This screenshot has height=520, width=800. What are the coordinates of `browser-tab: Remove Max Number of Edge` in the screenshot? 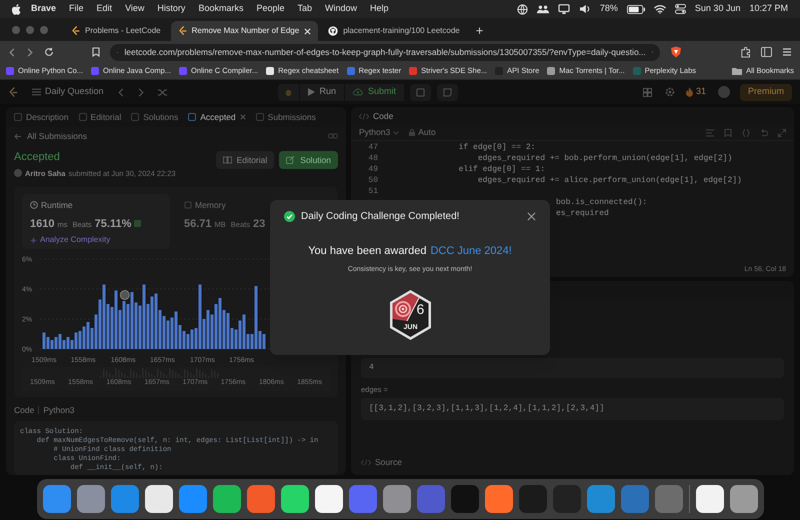 It's located at (244, 31).